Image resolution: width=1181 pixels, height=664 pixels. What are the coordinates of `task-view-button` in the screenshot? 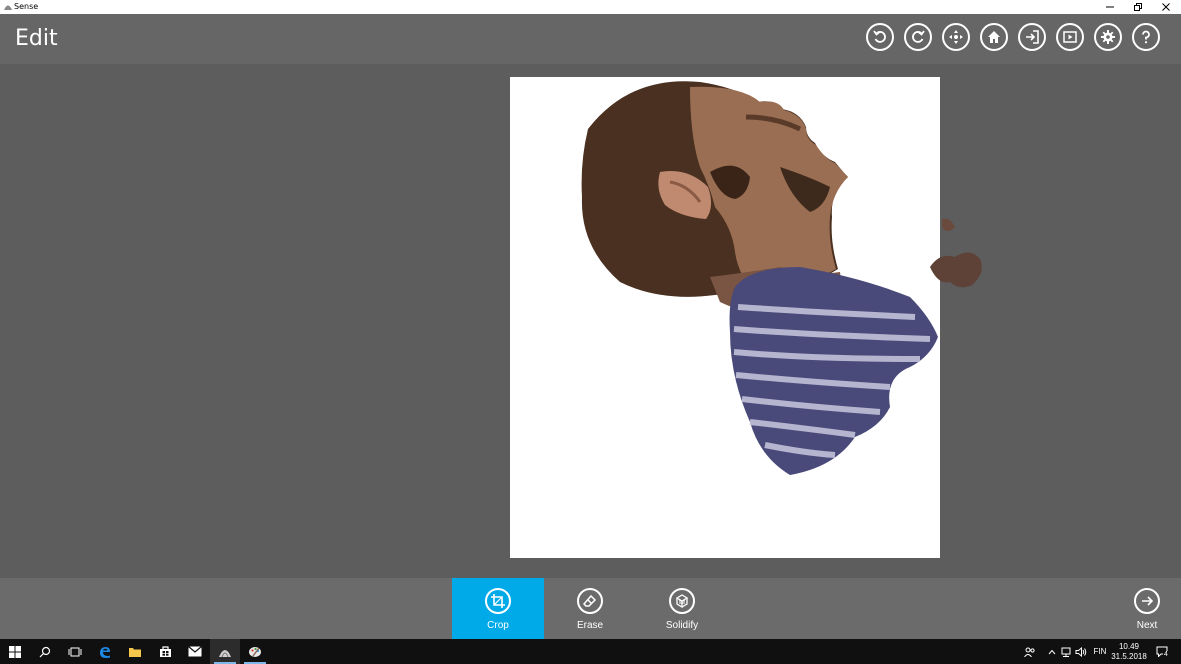 It's located at (75, 651).